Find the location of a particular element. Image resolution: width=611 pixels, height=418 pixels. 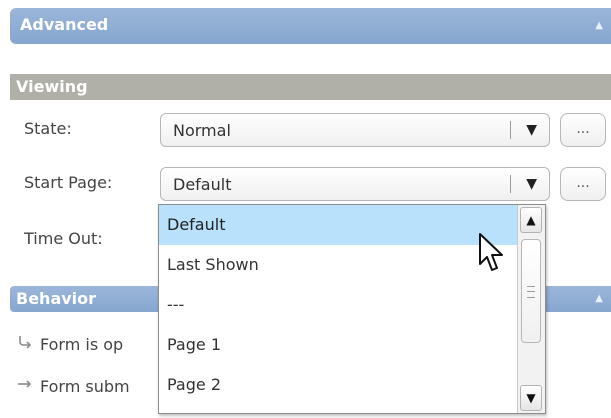

form-open-icon is located at coordinates (25, 344).